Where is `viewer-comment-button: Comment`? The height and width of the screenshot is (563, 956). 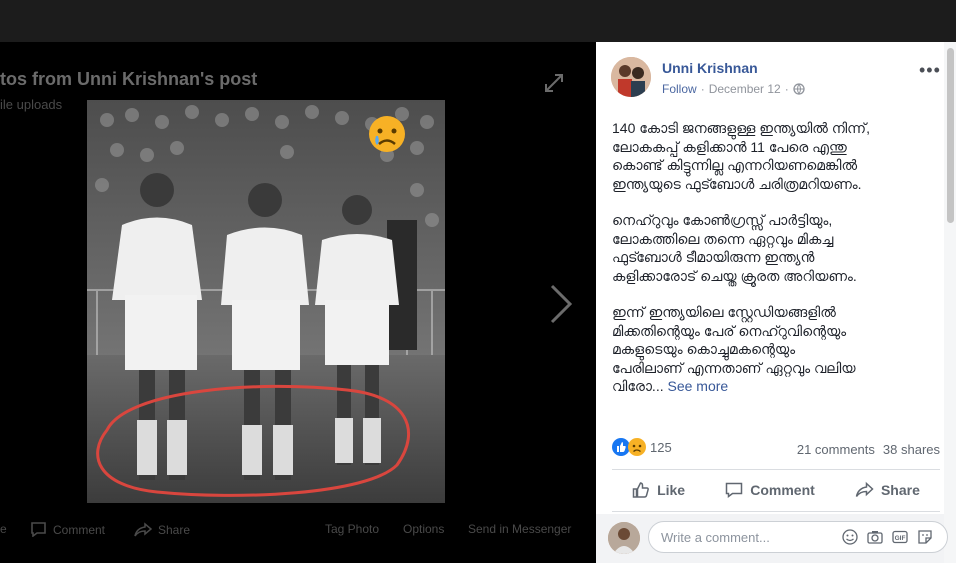 viewer-comment-button: Comment is located at coordinates (67, 529).